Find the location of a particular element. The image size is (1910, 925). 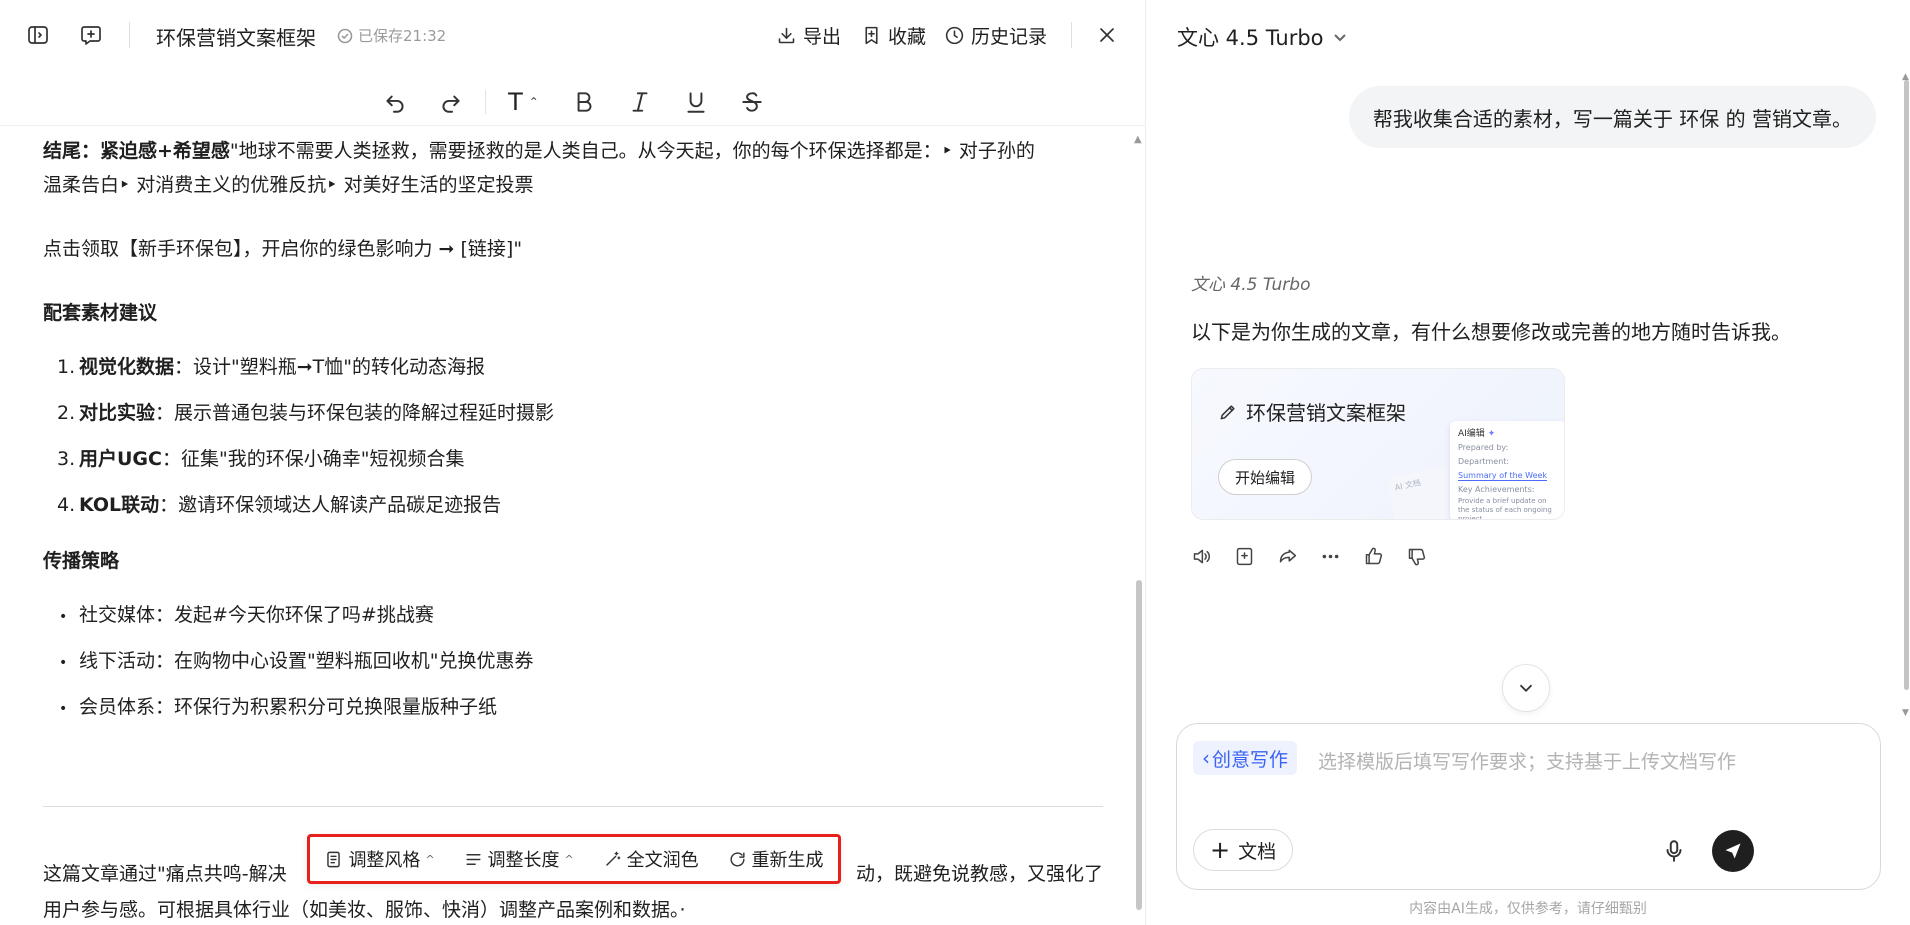

close-icon is located at coordinates (1107, 35).